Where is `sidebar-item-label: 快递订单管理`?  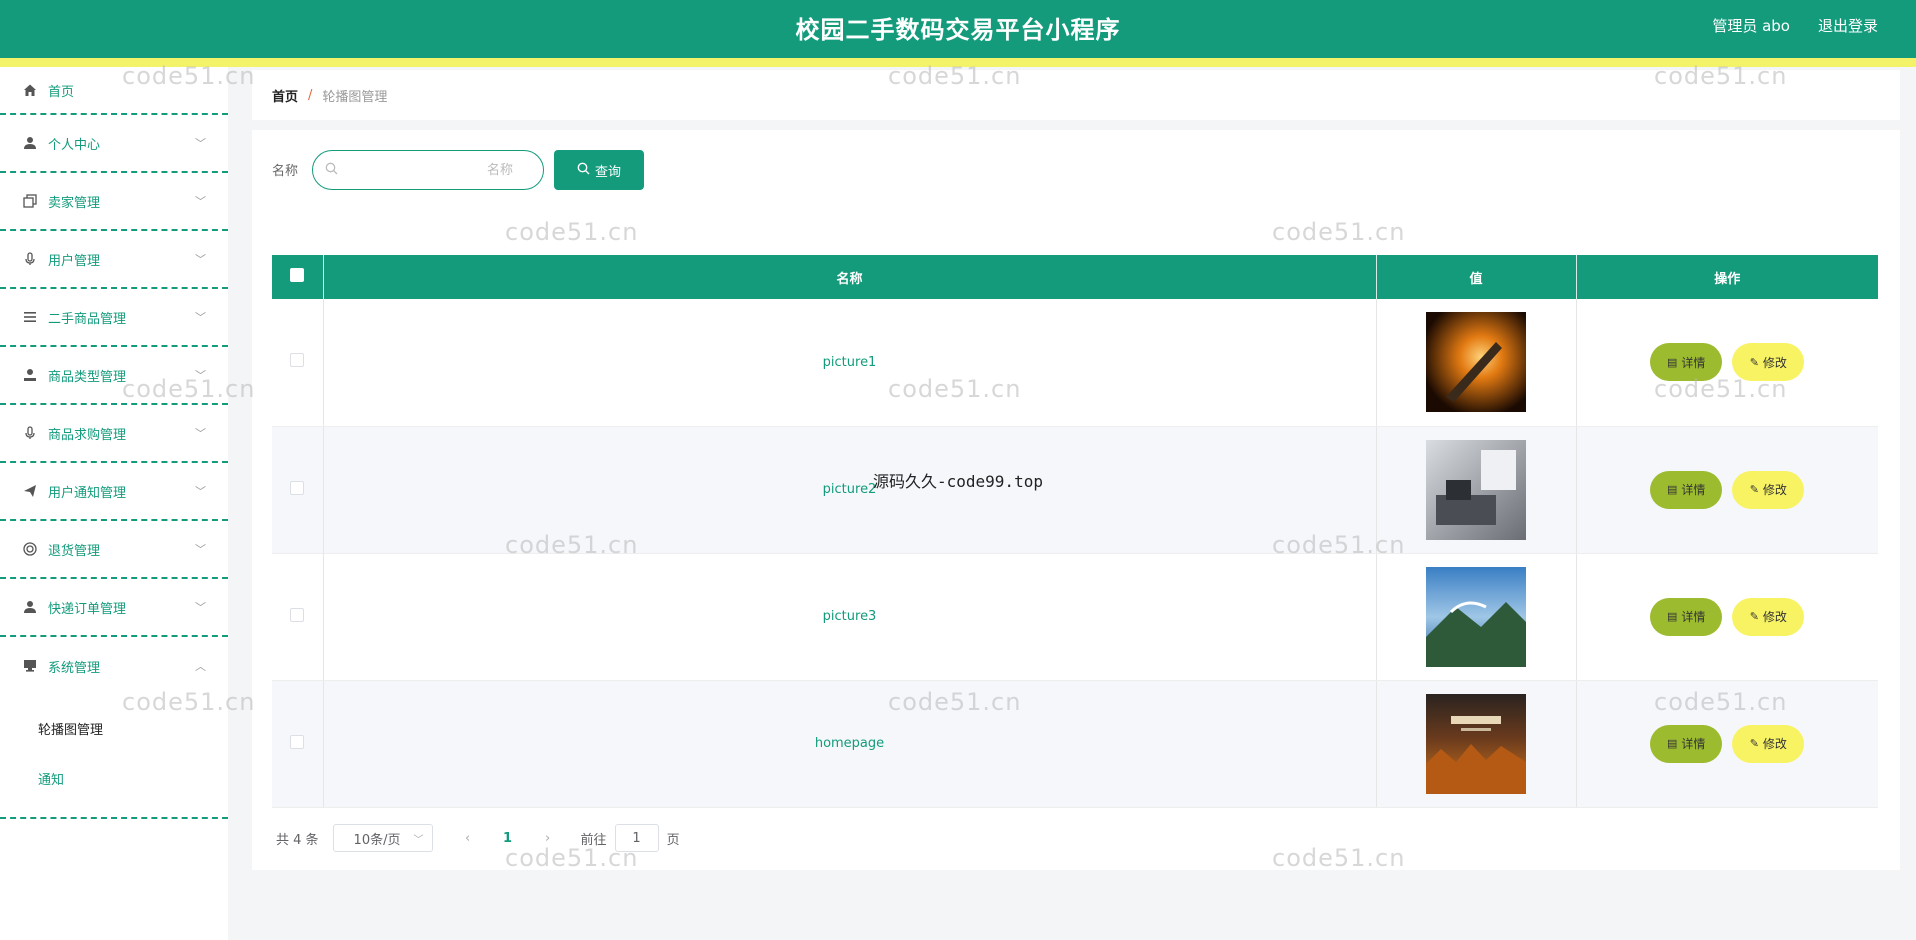 sidebar-item-label: 快递订单管理 is located at coordinates (87, 609).